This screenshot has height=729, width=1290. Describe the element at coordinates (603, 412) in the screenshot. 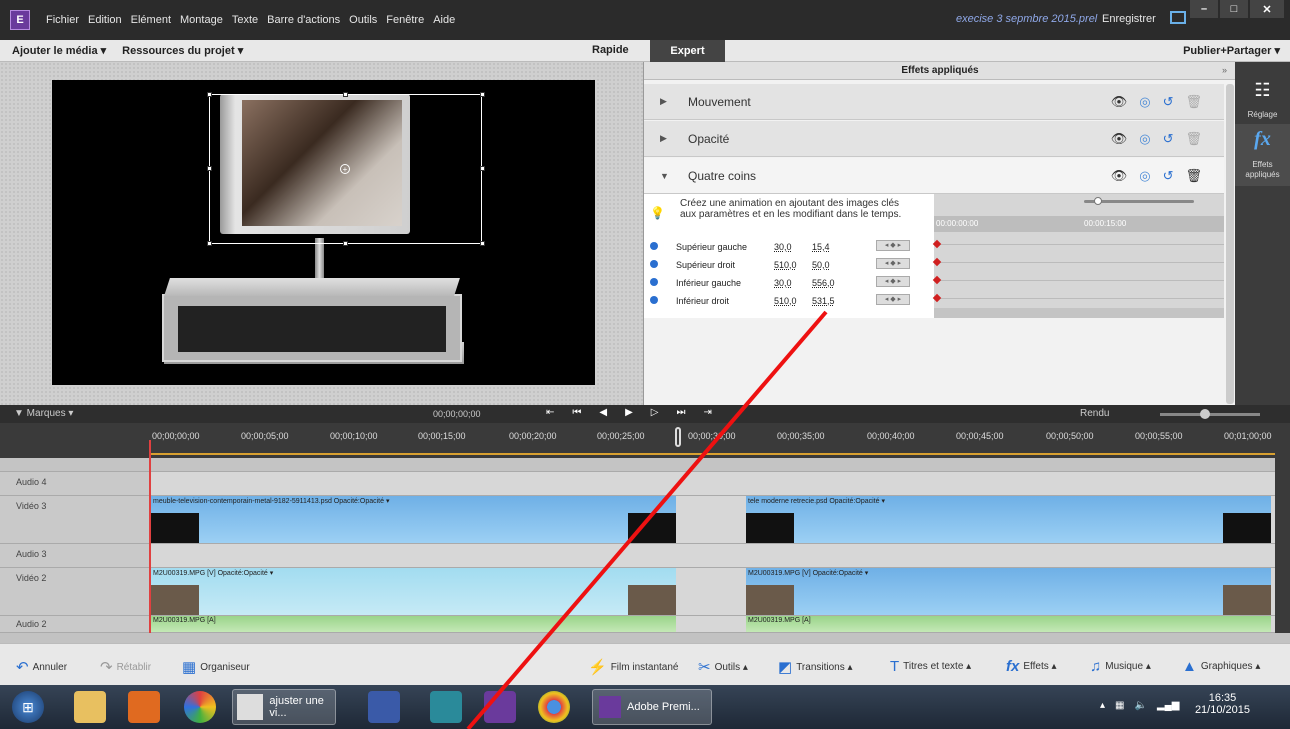

I see `step-back-icon: ◀` at that location.